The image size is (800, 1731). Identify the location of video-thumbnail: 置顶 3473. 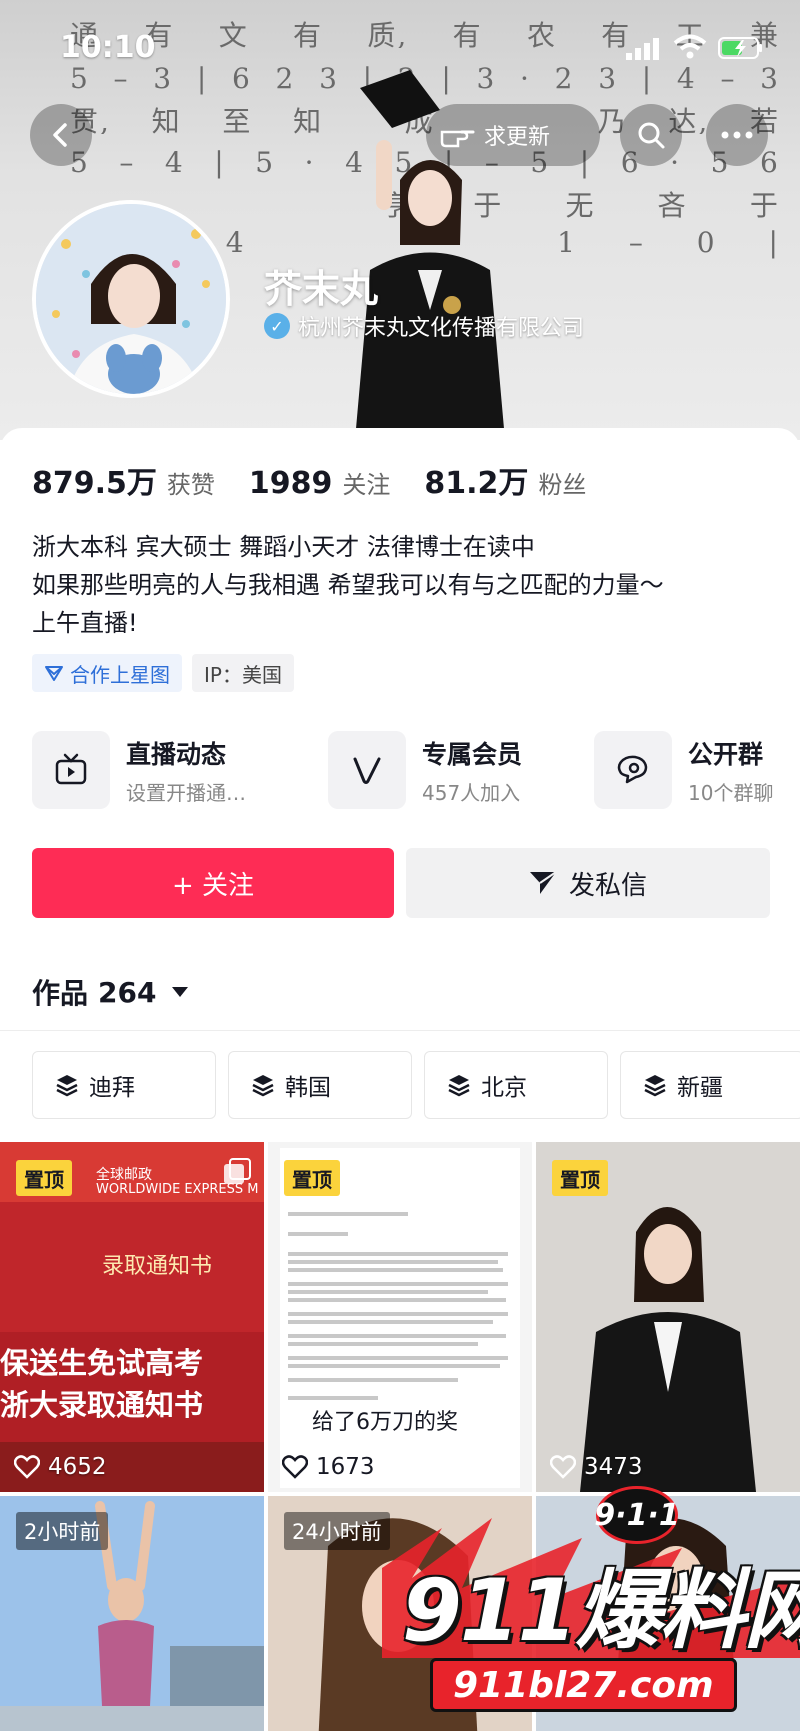
(668, 1317).